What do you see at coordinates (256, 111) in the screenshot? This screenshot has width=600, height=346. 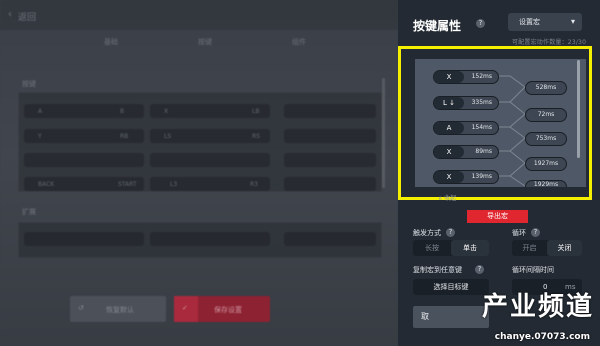 I see `key-cell-label: LB` at bounding box center [256, 111].